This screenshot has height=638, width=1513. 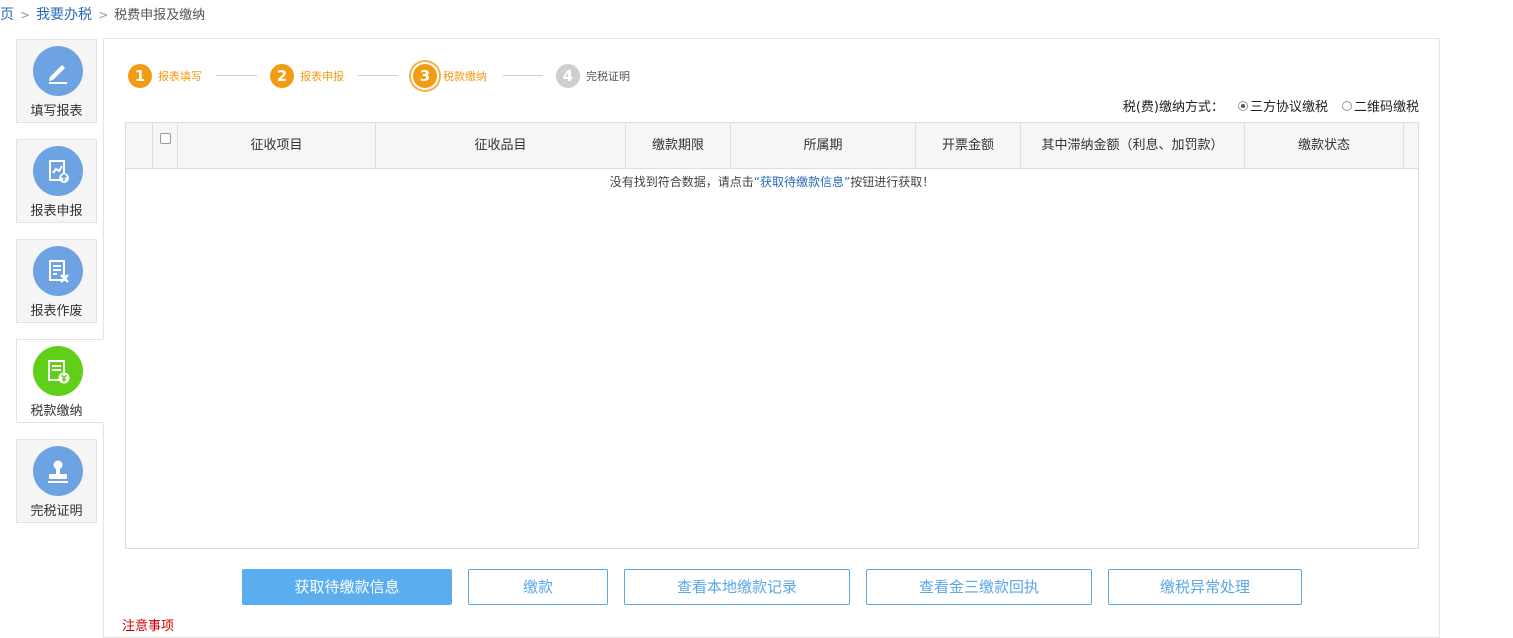 I want to click on step-number: 3, so click(x=425, y=76).